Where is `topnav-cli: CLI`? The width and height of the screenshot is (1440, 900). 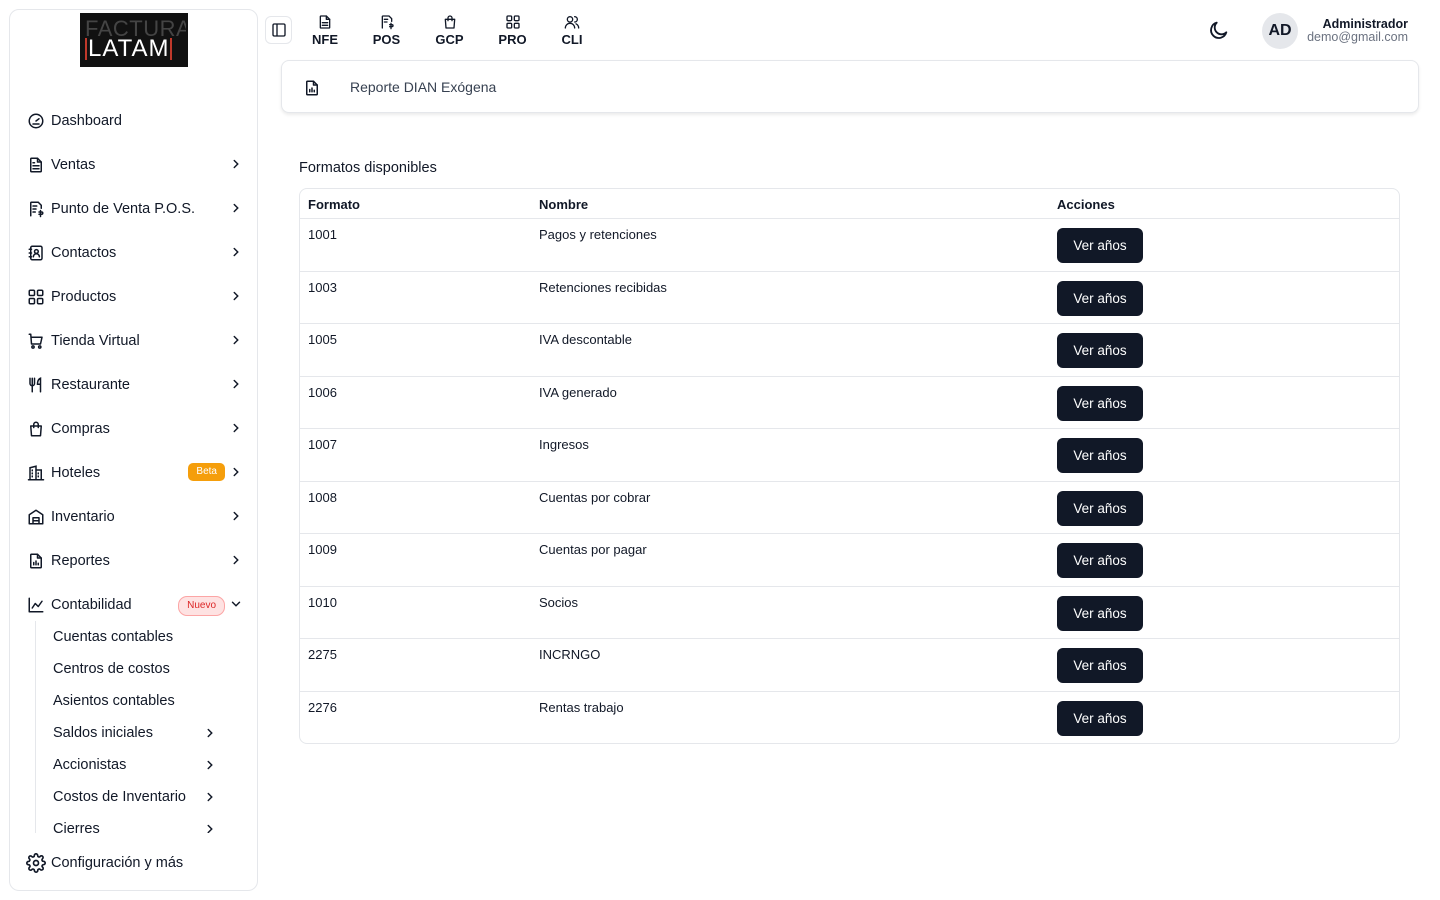 topnav-cli: CLI is located at coordinates (572, 30).